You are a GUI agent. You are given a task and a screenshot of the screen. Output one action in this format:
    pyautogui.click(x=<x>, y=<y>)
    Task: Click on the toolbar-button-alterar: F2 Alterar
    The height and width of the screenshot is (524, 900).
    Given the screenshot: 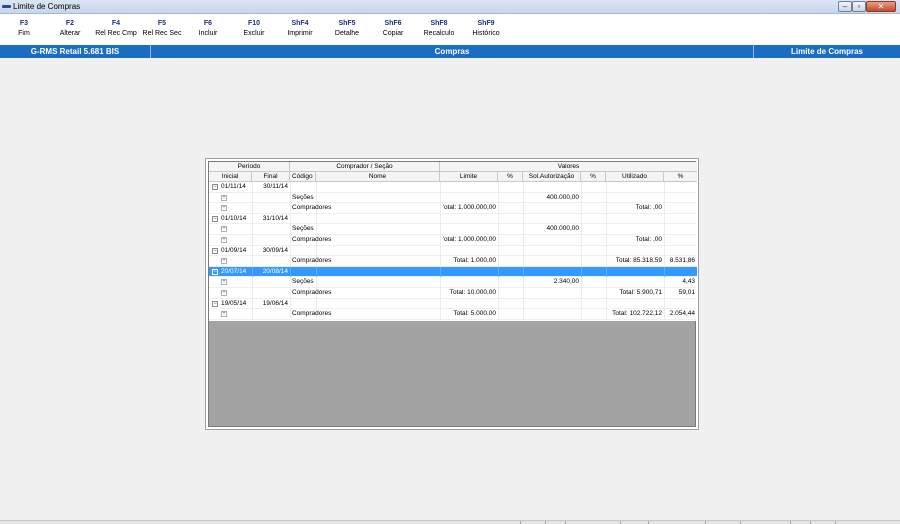 What is the action you would take?
    pyautogui.click(x=70, y=32)
    